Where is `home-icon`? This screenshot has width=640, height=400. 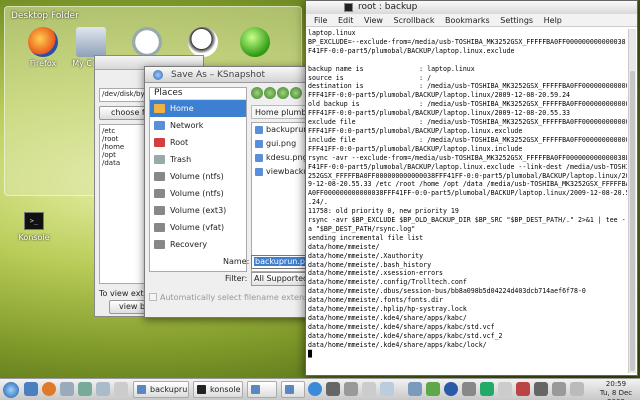
home-icon is located at coordinates (159, 108).